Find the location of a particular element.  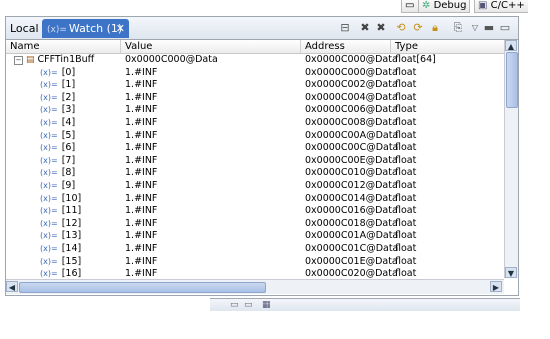

cell-name: (x)= [0] is located at coordinates (63, 73).